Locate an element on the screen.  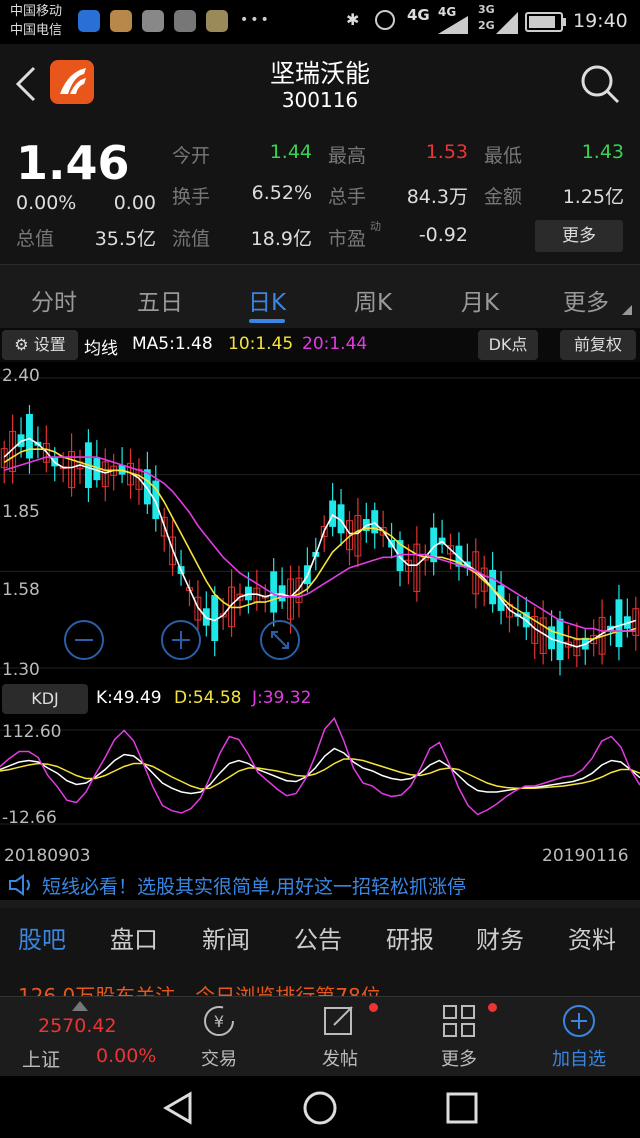
high-label: 最高 is located at coordinates (347, 156).